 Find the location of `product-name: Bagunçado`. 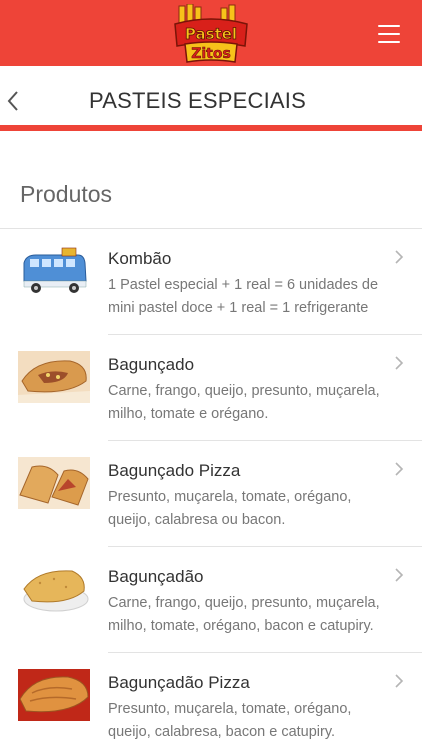

product-name: Bagunçado is located at coordinates (151, 364).